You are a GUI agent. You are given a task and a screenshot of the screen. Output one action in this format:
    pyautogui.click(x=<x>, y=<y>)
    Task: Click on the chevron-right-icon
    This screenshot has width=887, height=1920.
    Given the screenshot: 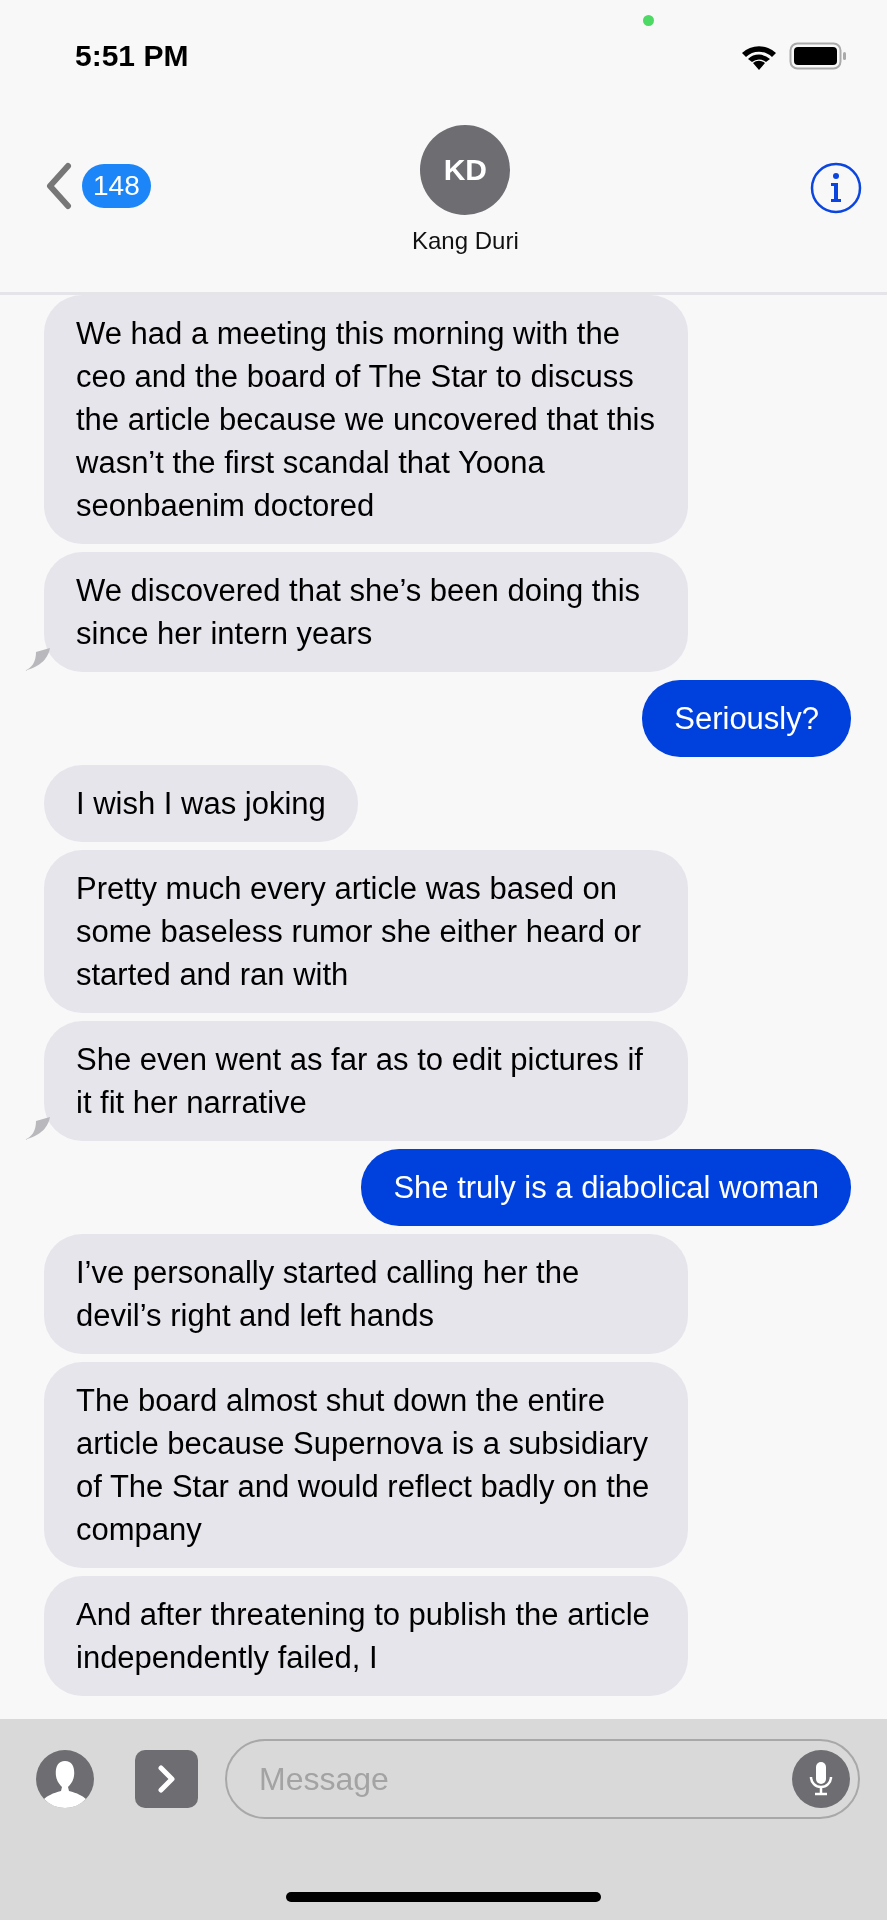 What is the action you would take?
    pyautogui.click(x=166, y=1779)
    